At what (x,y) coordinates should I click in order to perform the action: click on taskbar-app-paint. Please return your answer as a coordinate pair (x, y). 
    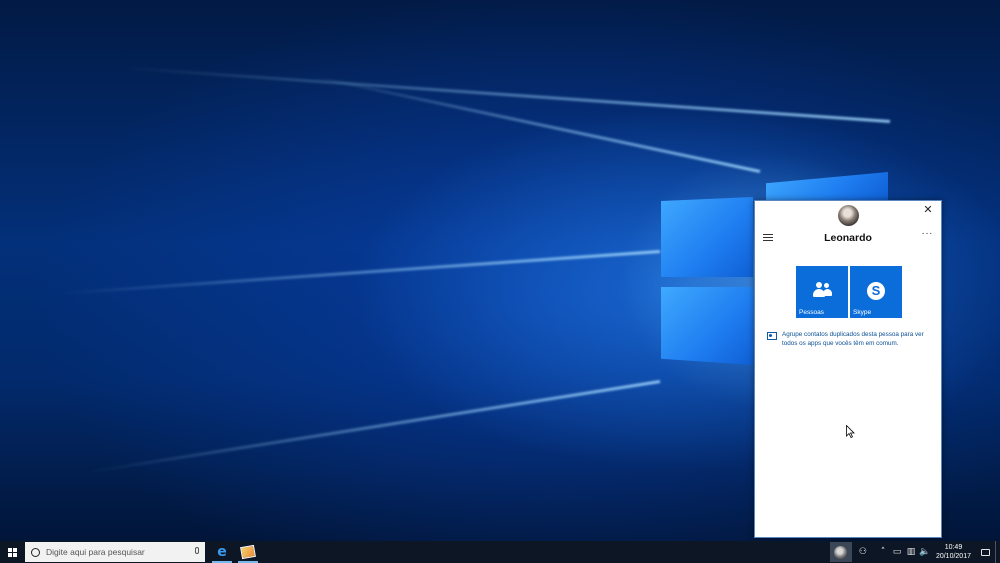
    Looking at the image, I should click on (248, 552).